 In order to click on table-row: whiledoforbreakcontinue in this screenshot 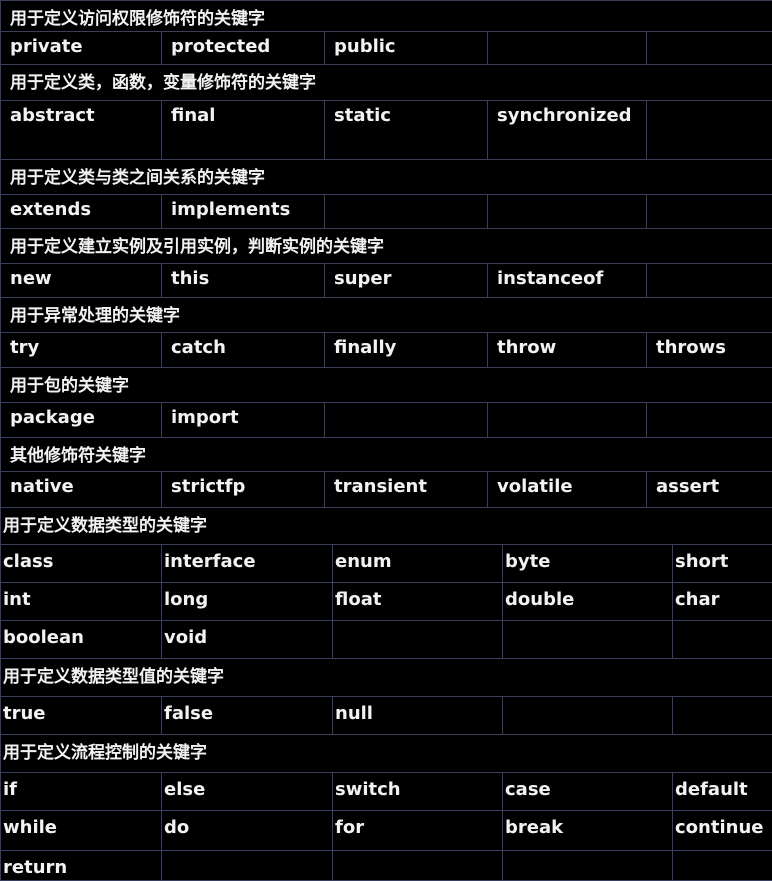, I will do `click(386, 831)`.